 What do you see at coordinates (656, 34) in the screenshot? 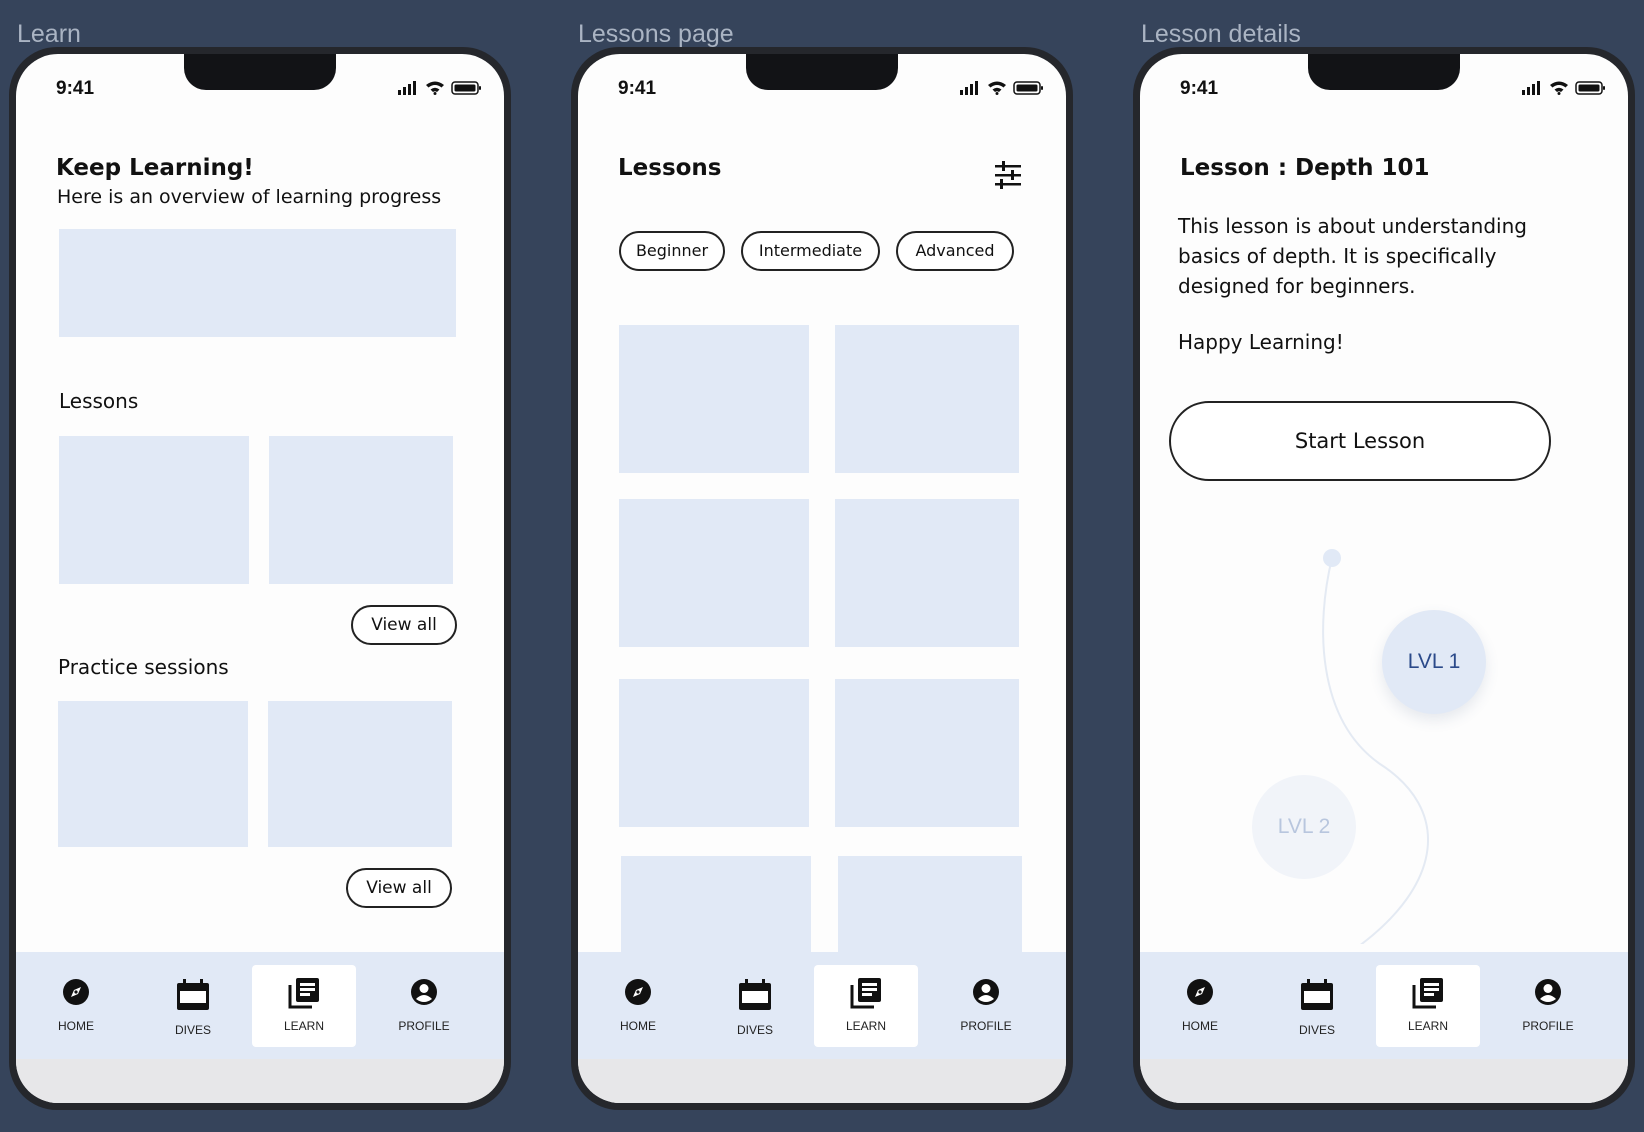
I see `frame-label-lessons-page: Lessons page` at bounding box center [656, 34].